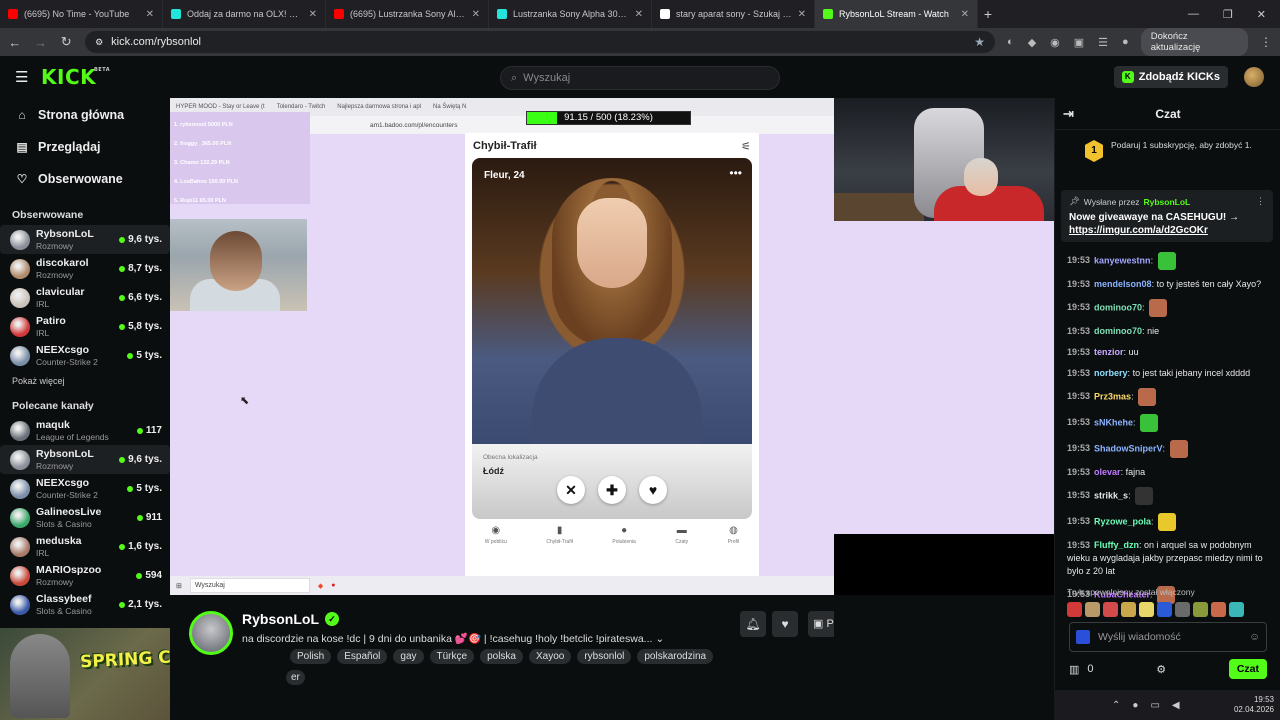 The height and width of the screenshot is (720, 1280). I want to click on message-username: strikk_s, so click(1111, 495).